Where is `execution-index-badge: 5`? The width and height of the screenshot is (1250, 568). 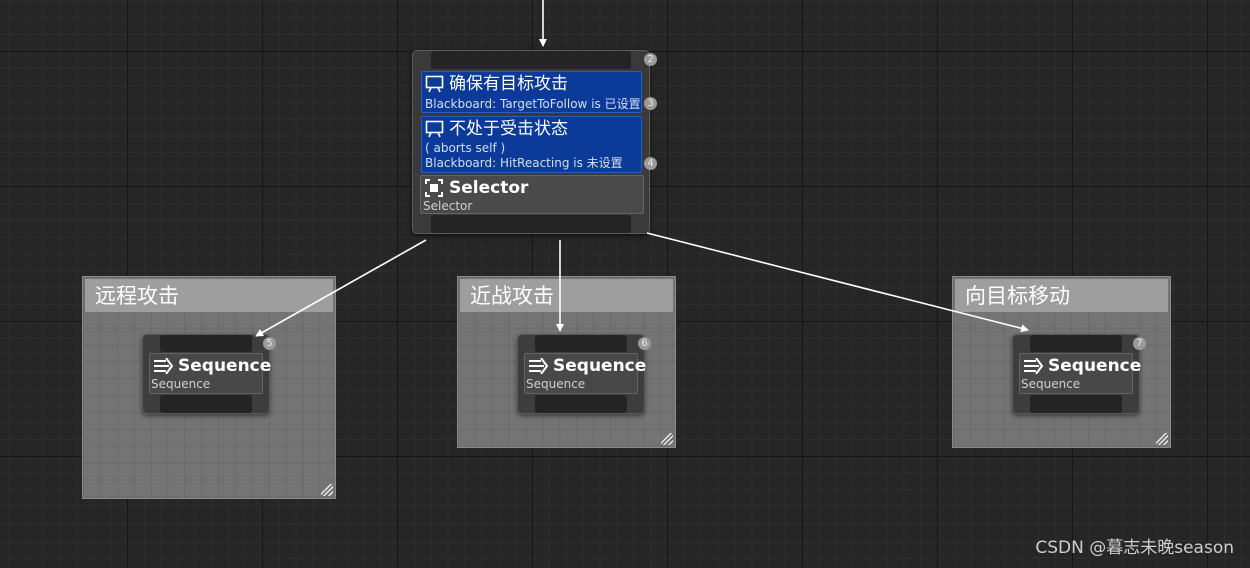
execution-index-badge: 5 is located at coordinates (269, 343).